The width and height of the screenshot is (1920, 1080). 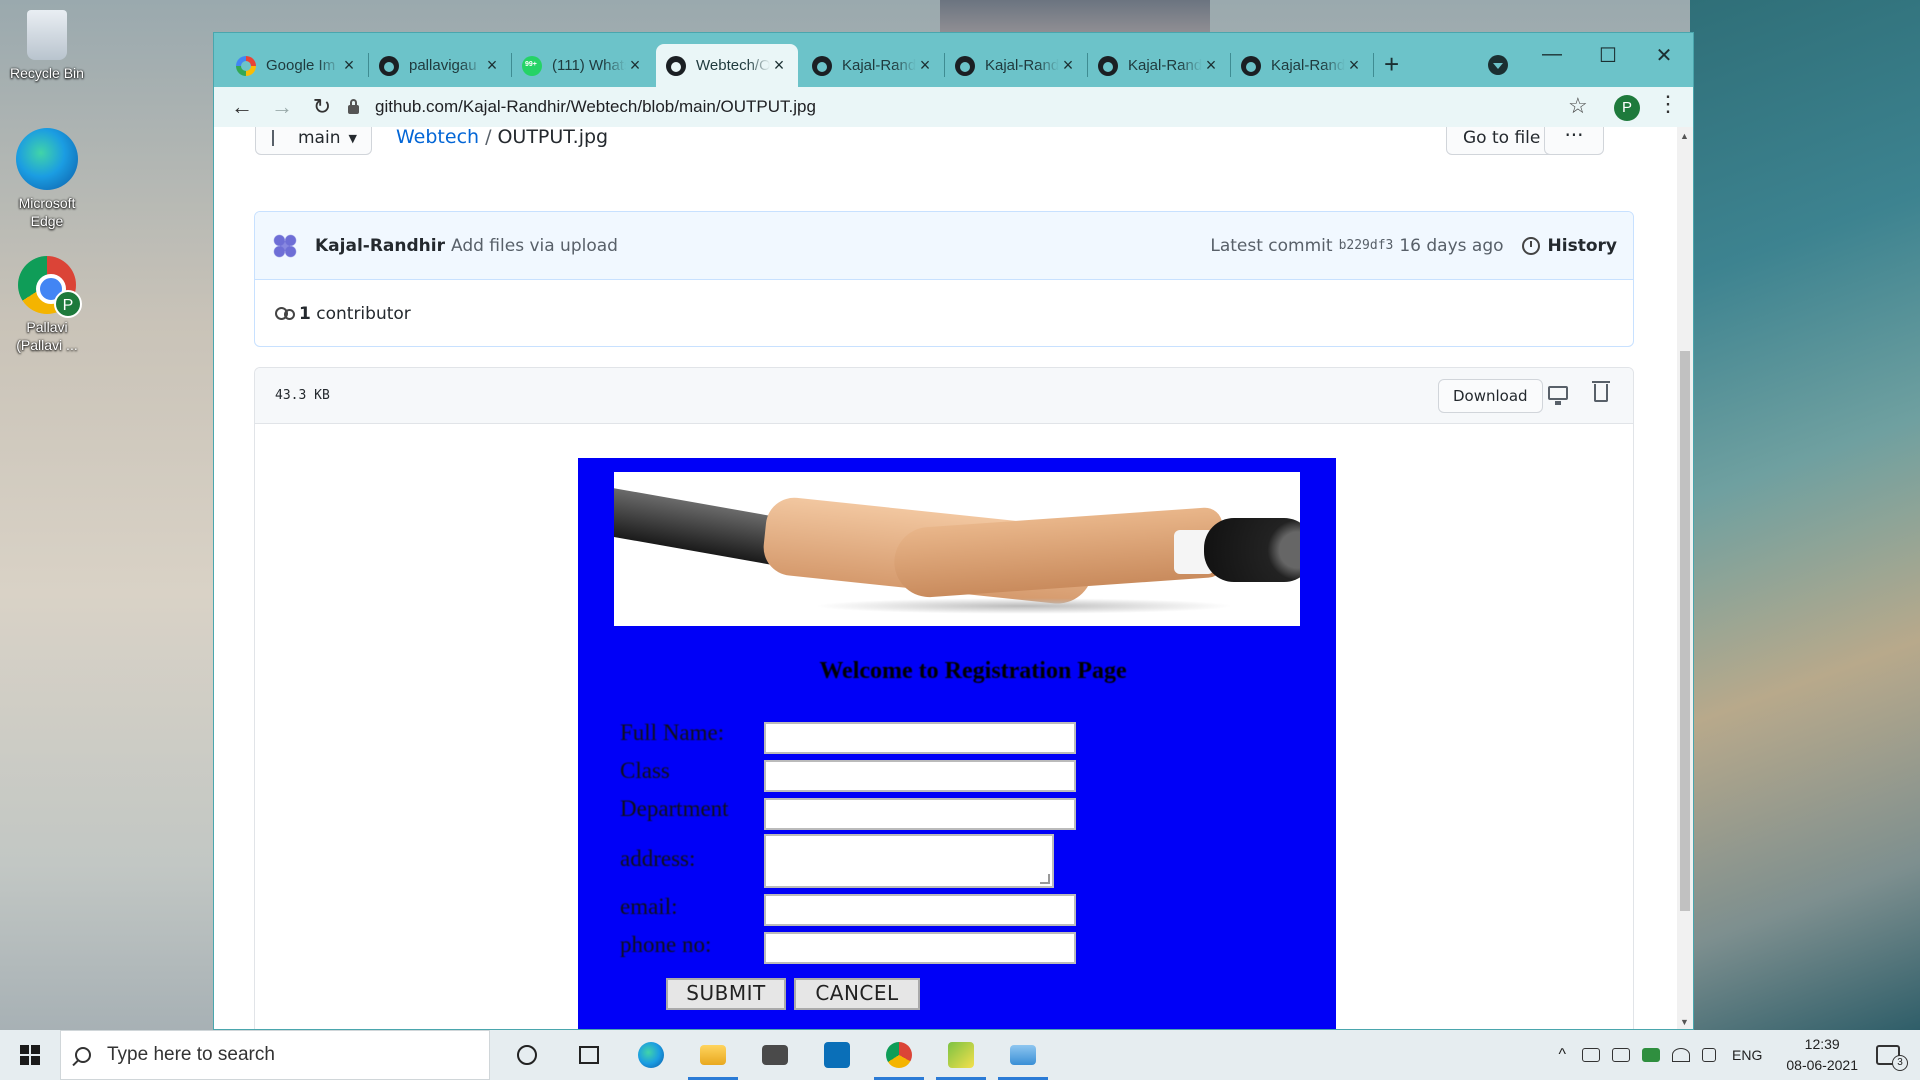 What do you see at coordinates (1900, 1063) in the screenshot?
I see `notification-count: 3` at bounding box center [1900, 1063].